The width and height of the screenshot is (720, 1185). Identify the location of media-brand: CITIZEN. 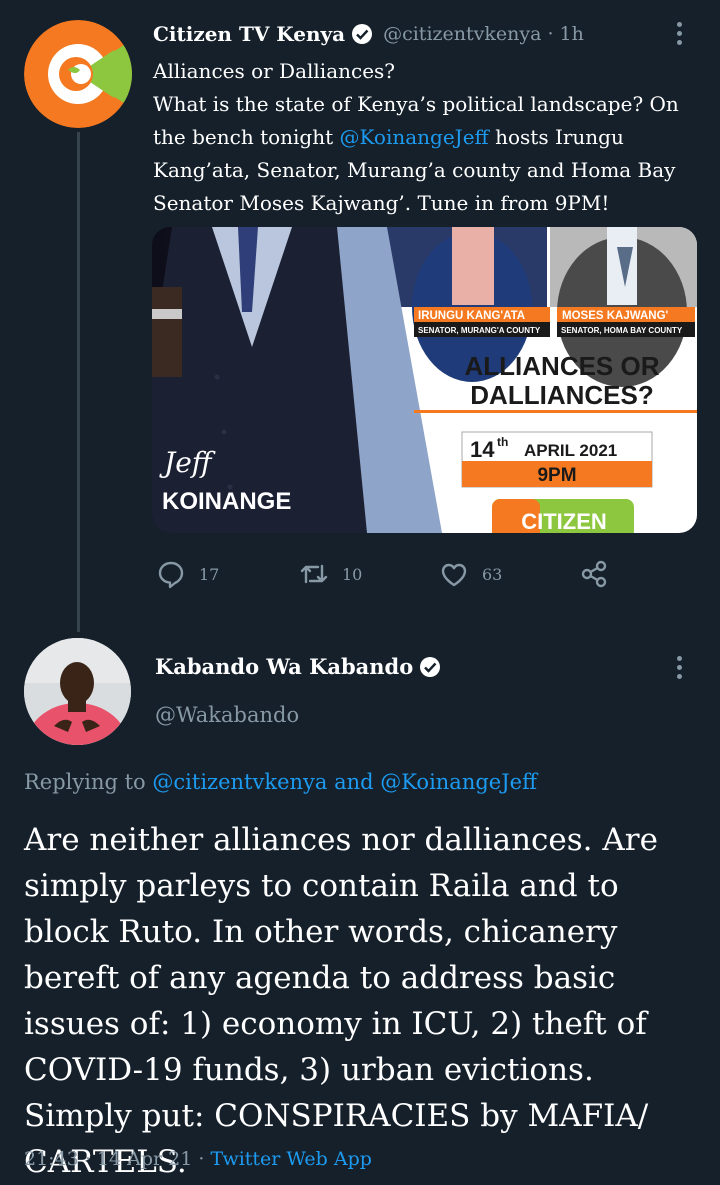
(564, 521).